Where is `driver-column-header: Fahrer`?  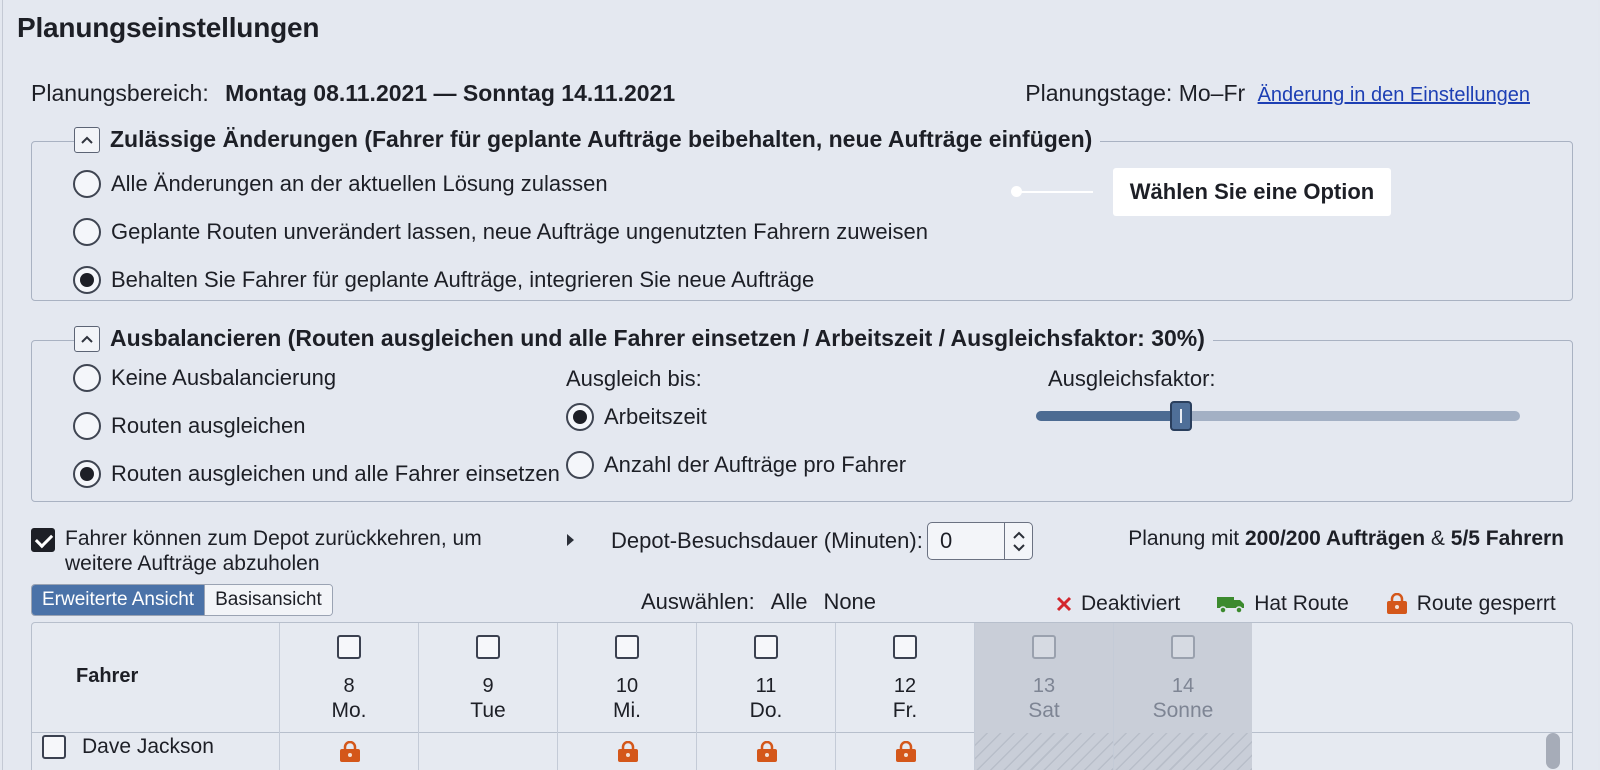
driver-column-header: Fahrer is located at coordinates (107, 676).